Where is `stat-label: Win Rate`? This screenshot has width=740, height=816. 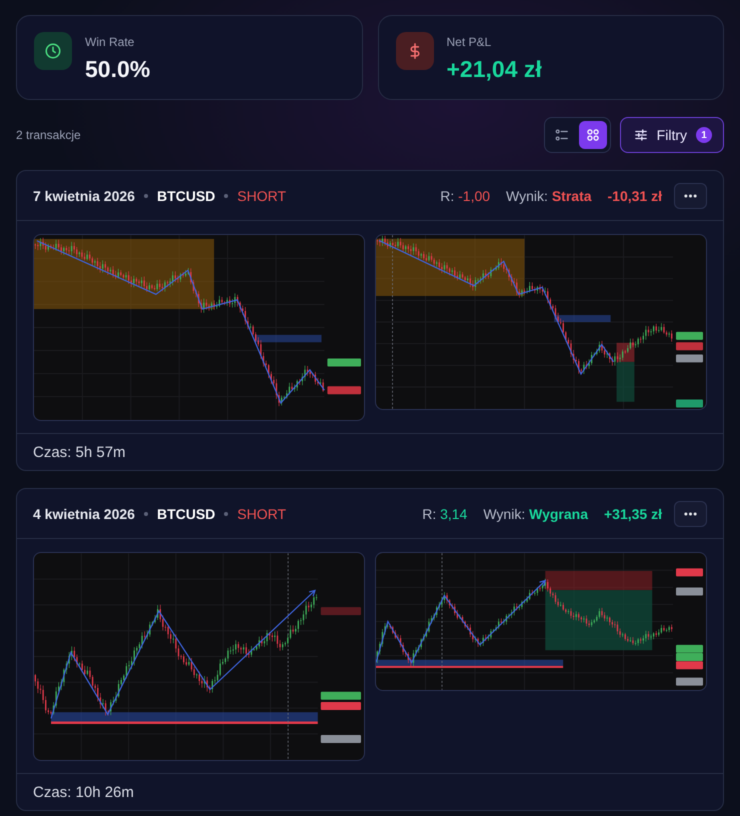
stat-label: Win Rate is located at coordinates (110, 42).